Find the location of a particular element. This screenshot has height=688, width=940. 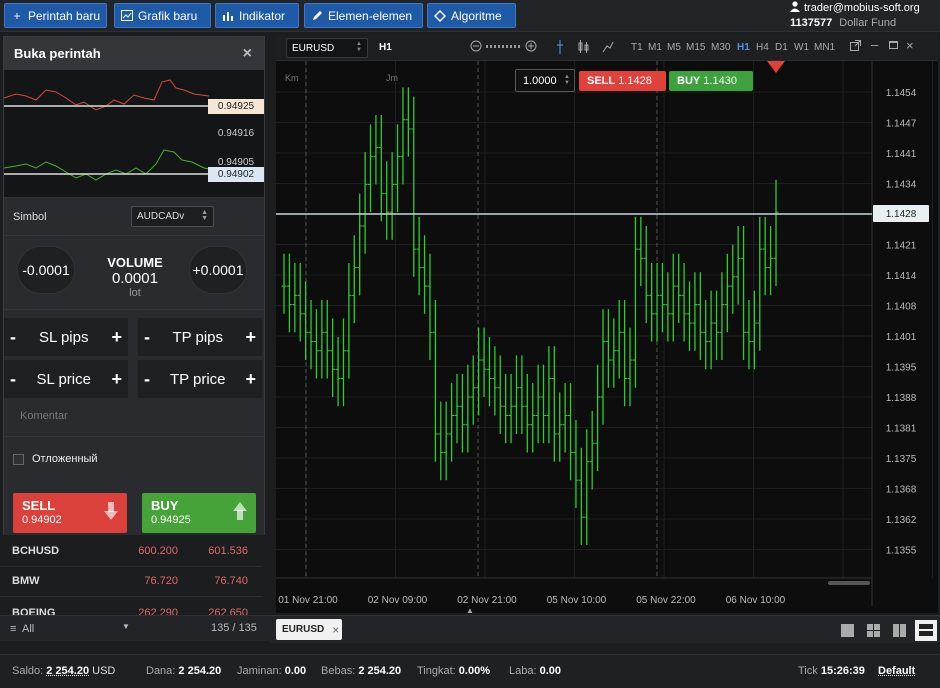

crosshair-icon is located at coordinates (560, 48).